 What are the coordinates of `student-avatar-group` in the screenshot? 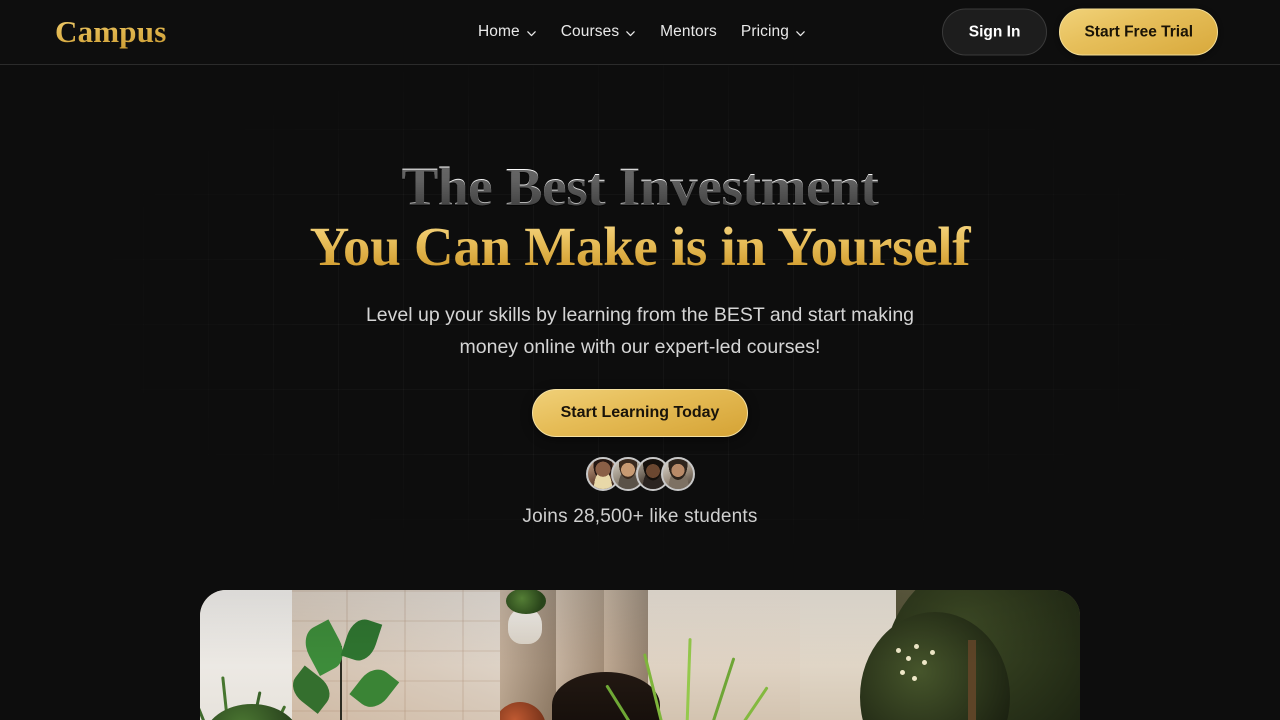 It's located at (640, 474).